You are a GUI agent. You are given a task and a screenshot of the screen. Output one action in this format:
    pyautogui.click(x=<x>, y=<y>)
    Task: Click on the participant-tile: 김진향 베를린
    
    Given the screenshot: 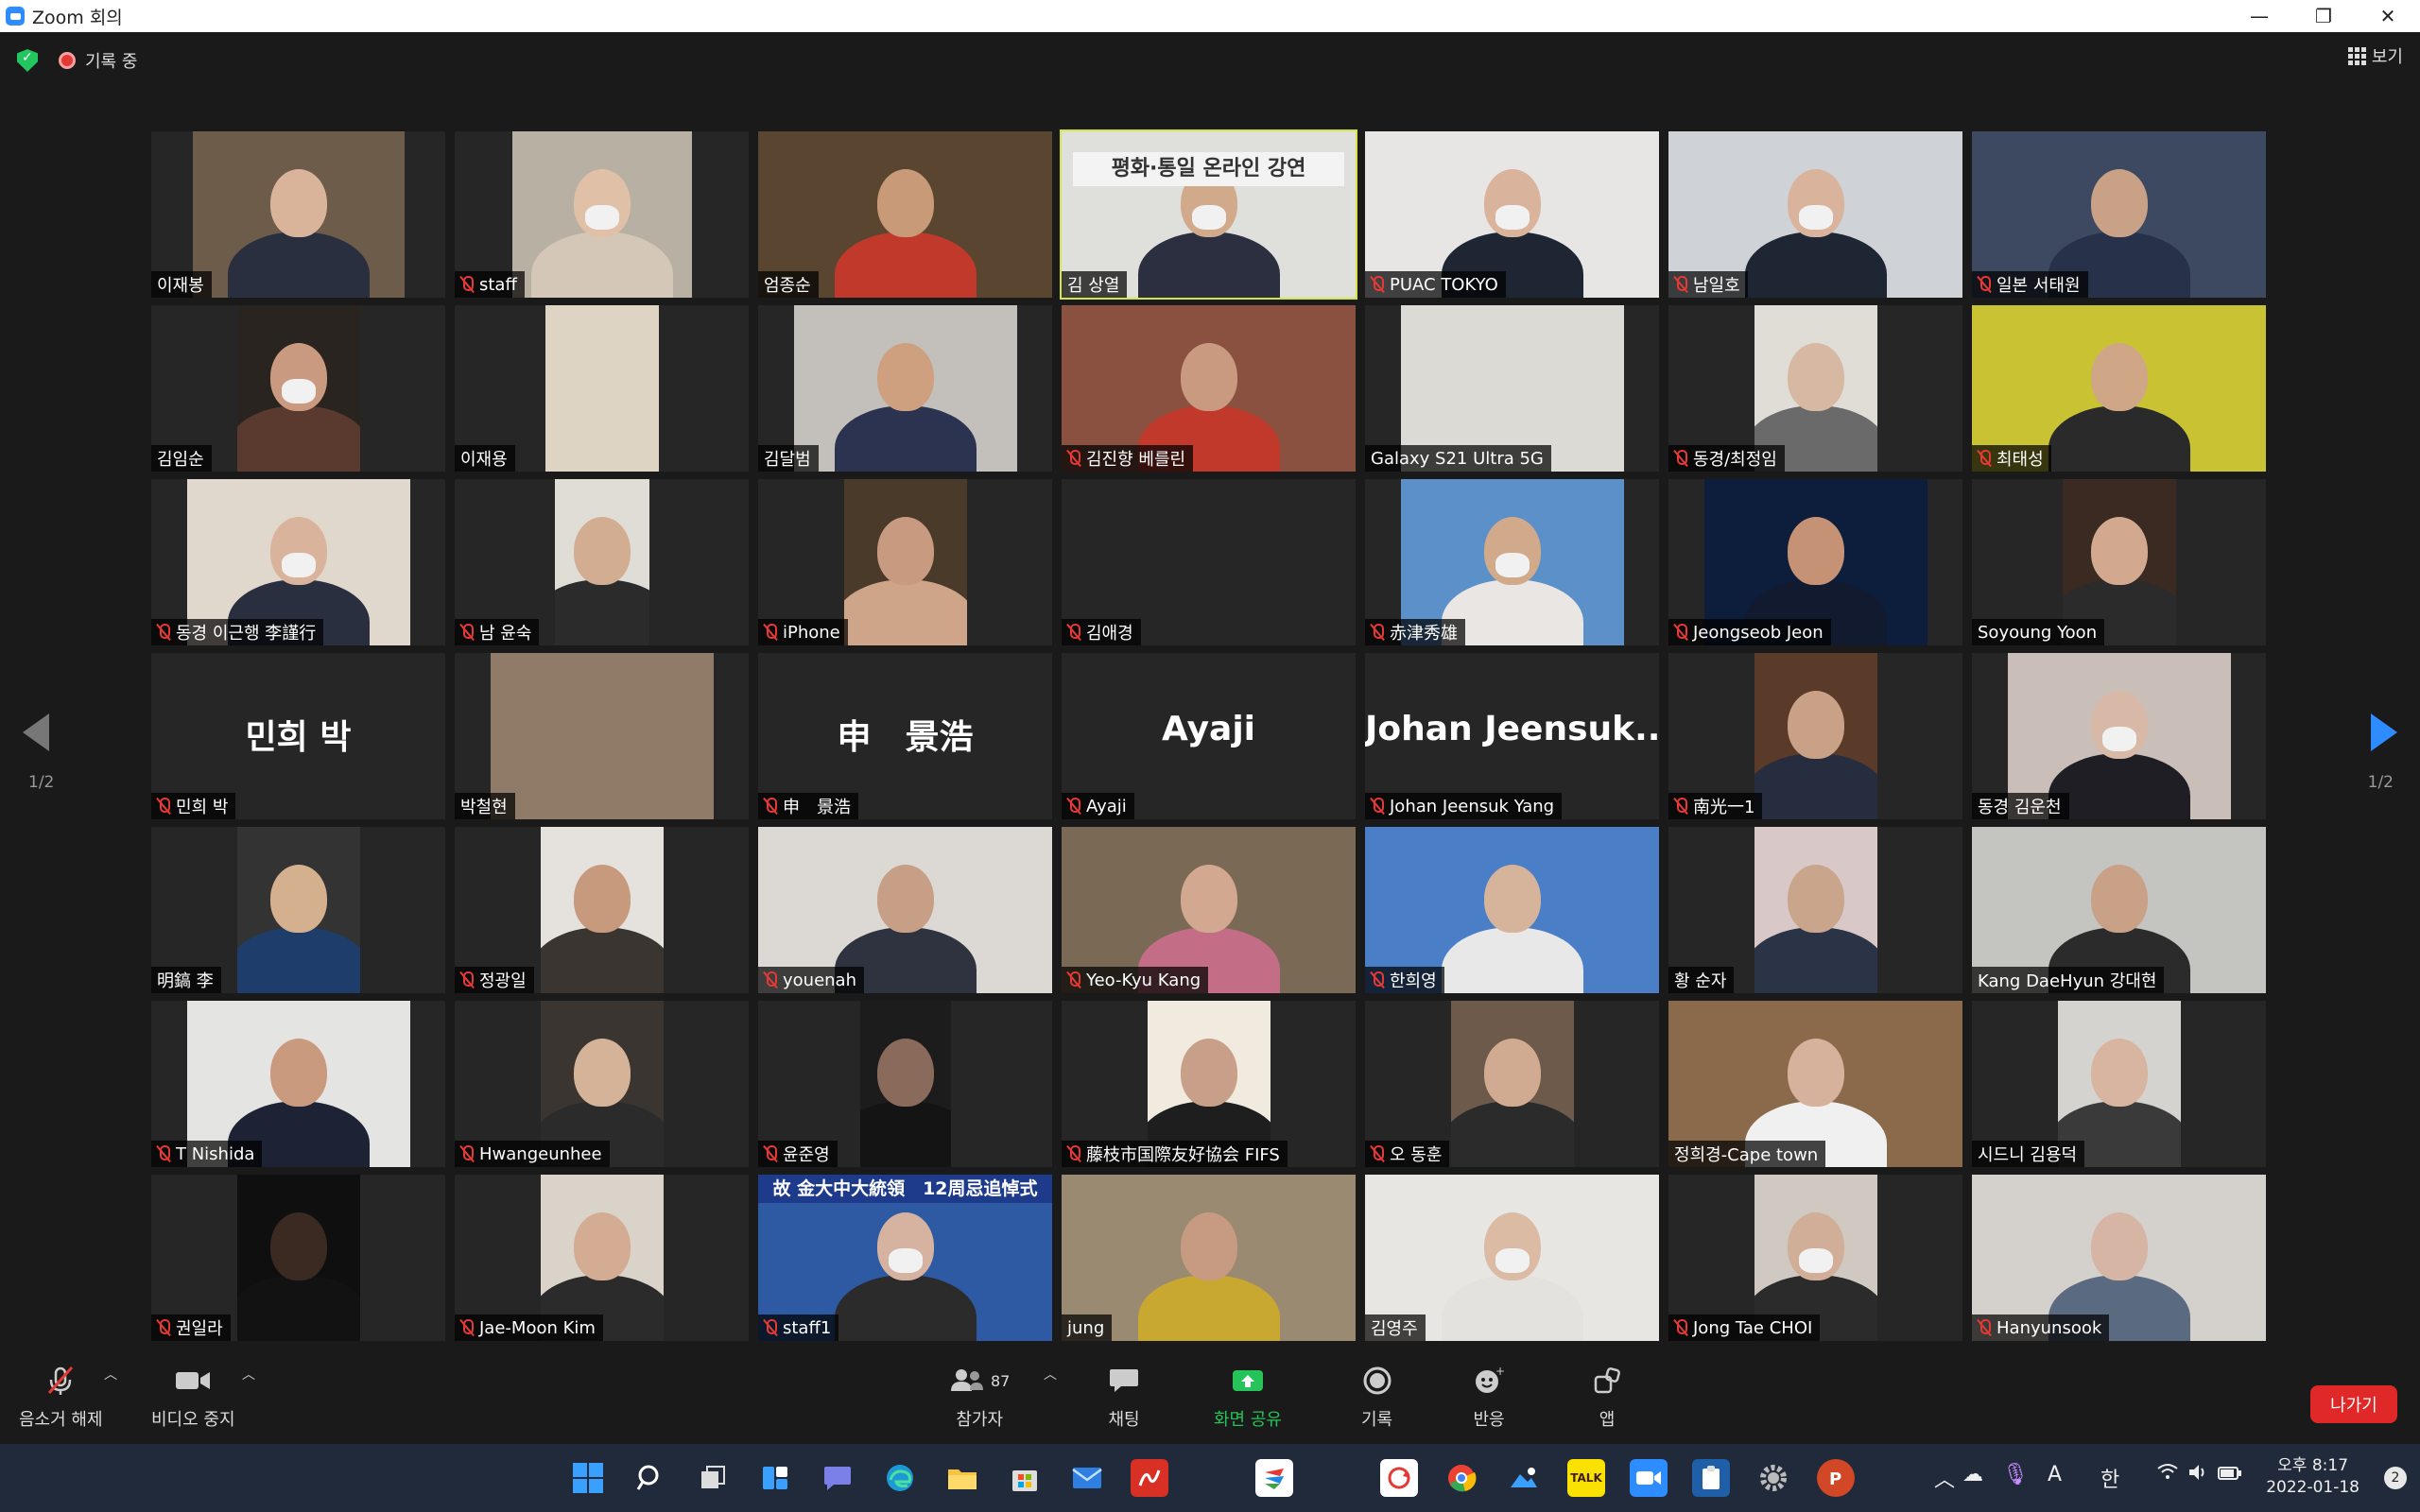 What is the action you would take?
    pyautogui.click(x=1209, y=388)
    